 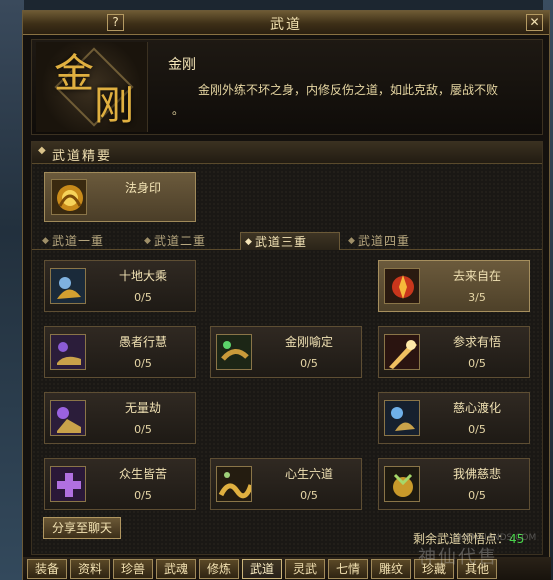 I want to click on green-swirl-icon, so click(x=234, y=352).